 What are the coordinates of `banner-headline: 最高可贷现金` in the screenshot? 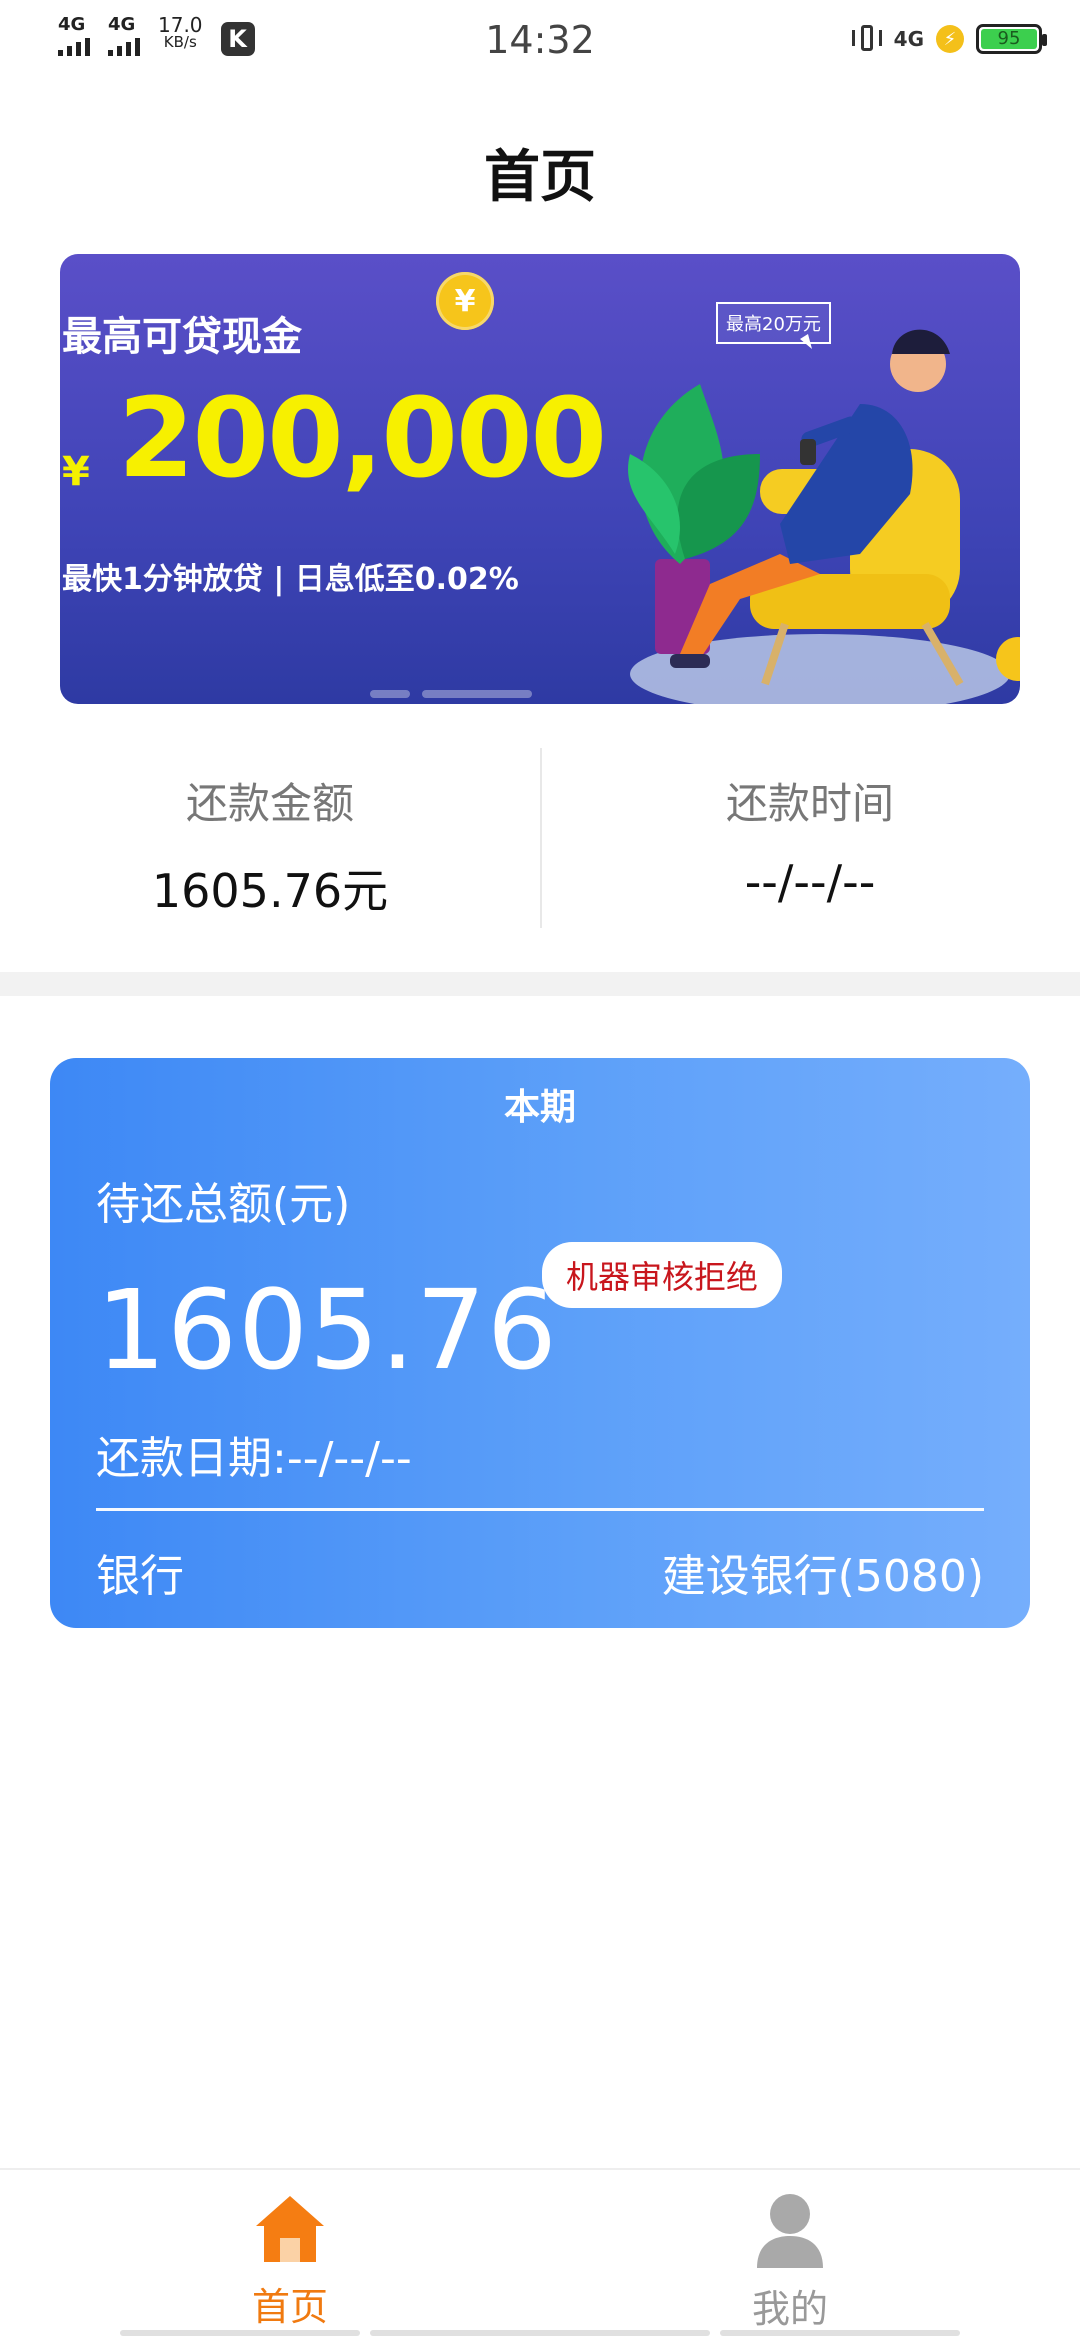 It's located at (182, 337).